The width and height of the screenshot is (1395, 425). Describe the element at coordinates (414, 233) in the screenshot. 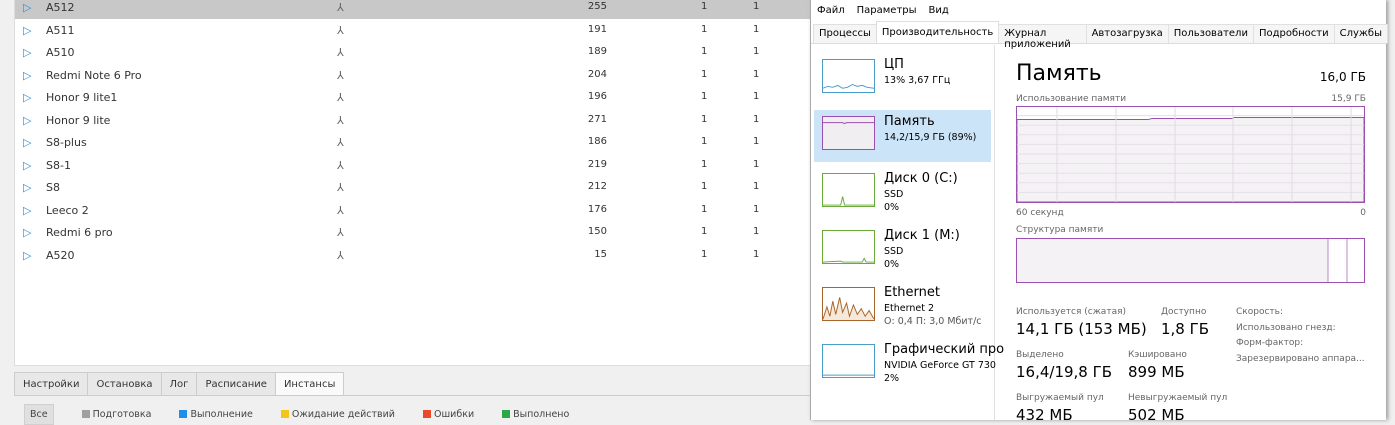

I see `table-row: ▷ Redmi 6 pro ⅄ 150 1 1` at that location.